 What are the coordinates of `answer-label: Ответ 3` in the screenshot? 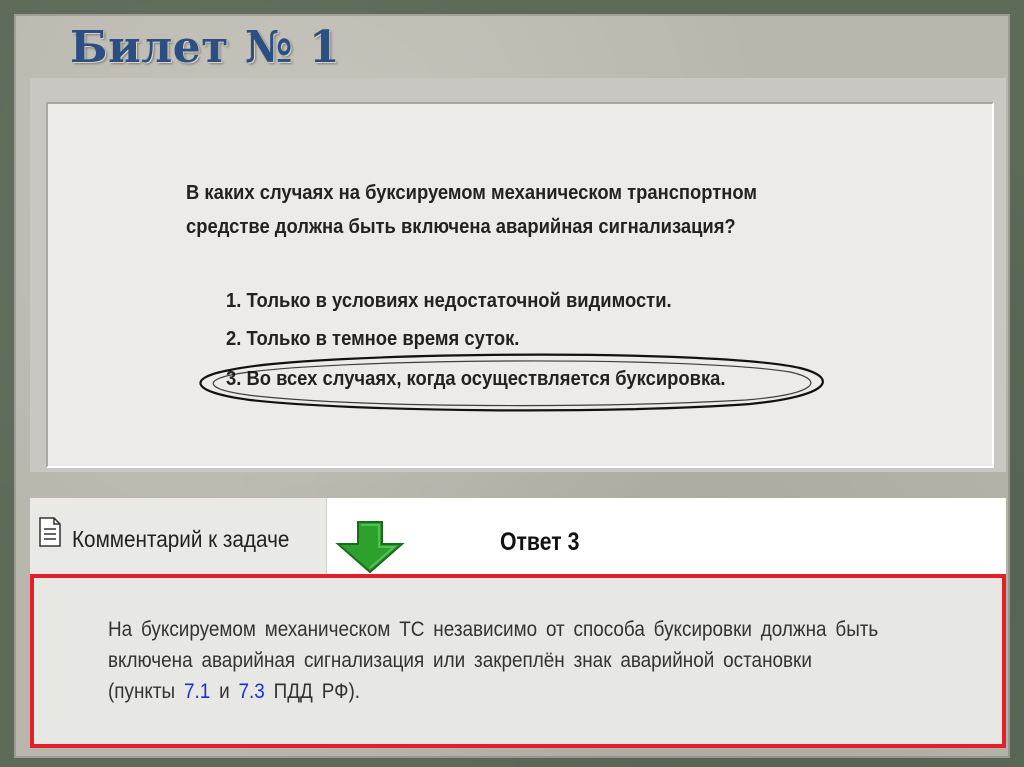 It's located at (540, 542).